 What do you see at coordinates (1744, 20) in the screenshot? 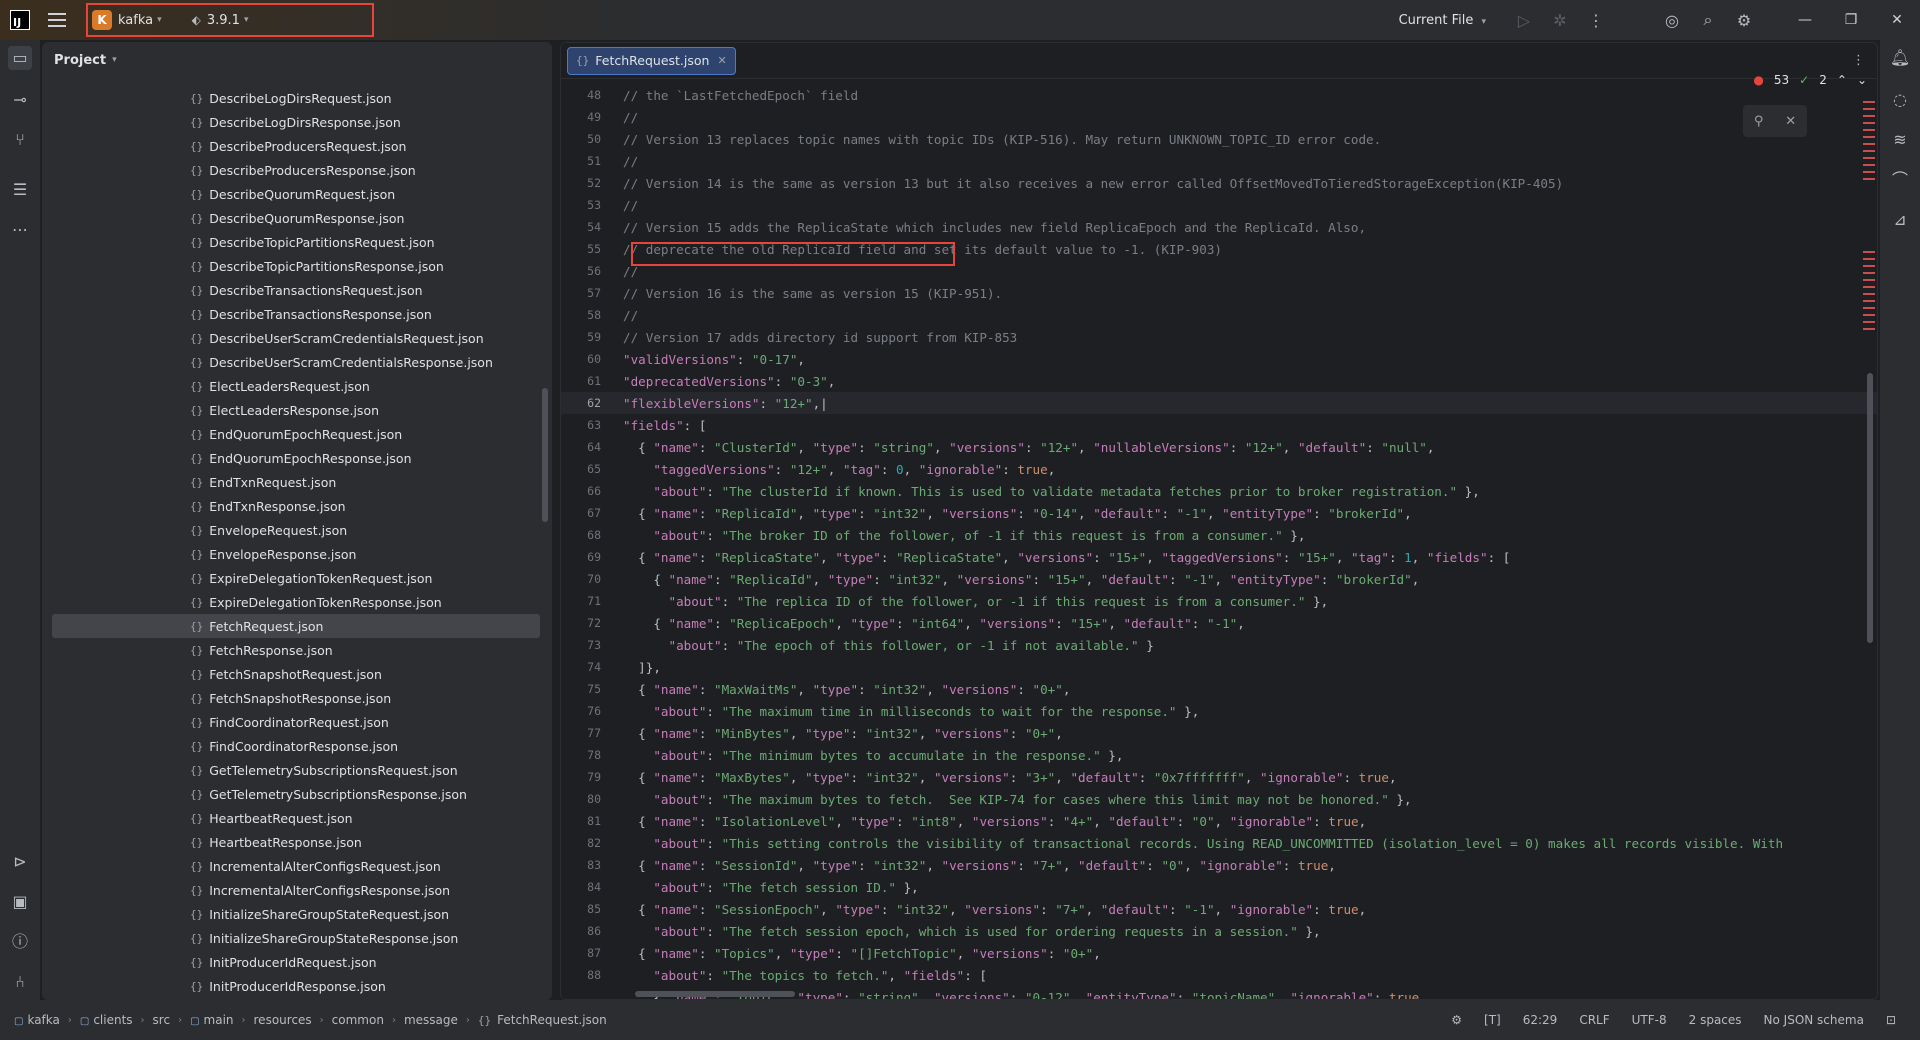
I see `settings-icon: ⚙` at bounding box center [1744, 20].